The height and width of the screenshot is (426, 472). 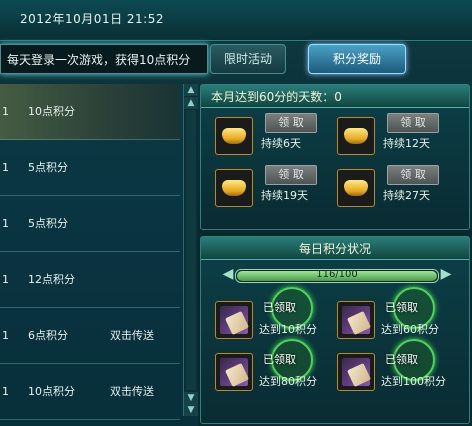 What do you see at coordinates (288, 329) in the screenshot?
I see `reward-caption: 达到10积分` at bounding box center [288, 329].